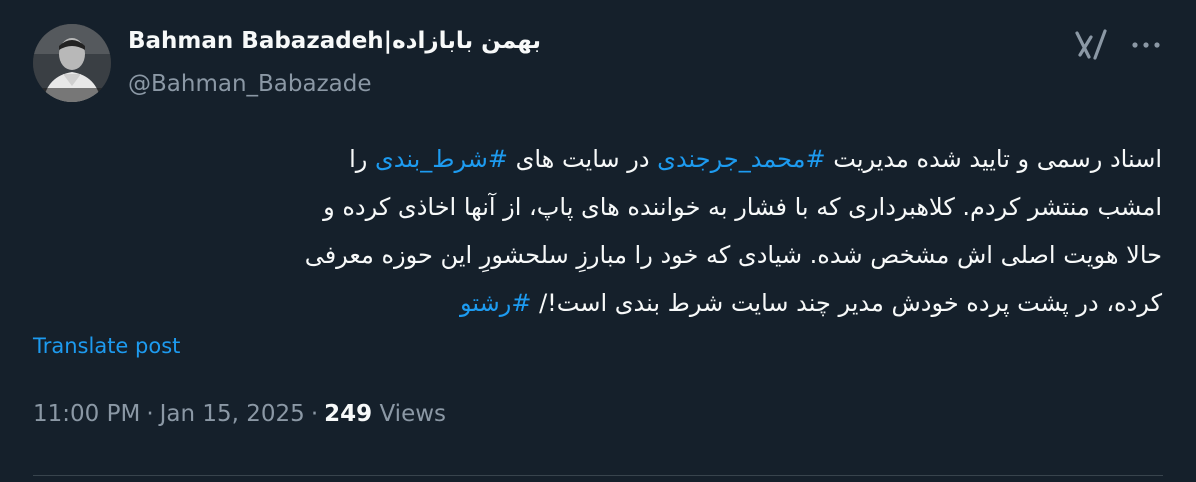 This screenshot has width=1196, height=482. I want to click on profile-photo-icon, so click(72, 63).